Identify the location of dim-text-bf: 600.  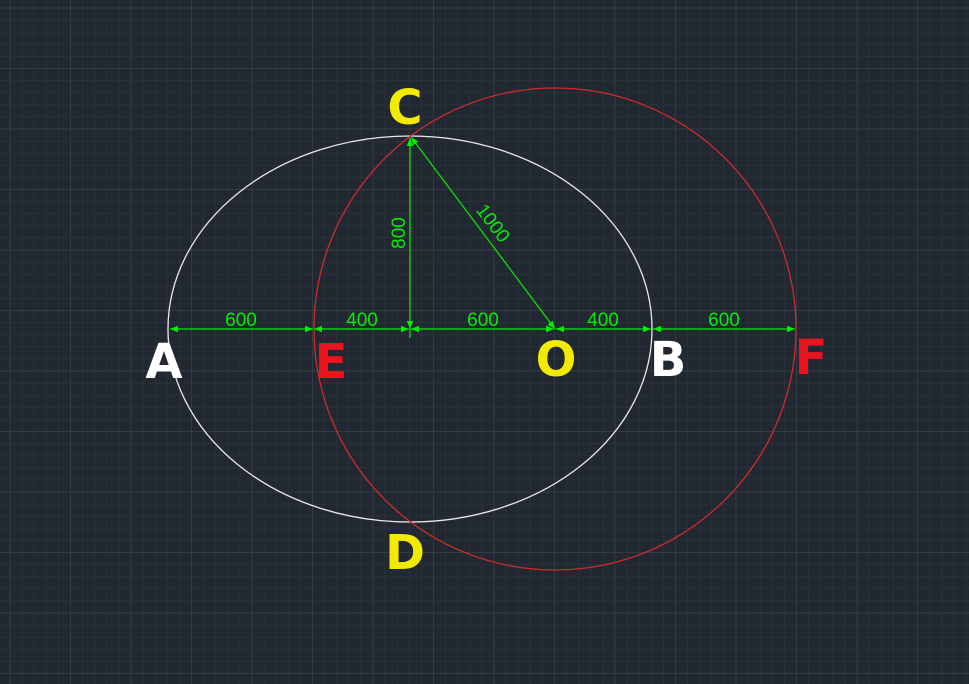
(724, 320).